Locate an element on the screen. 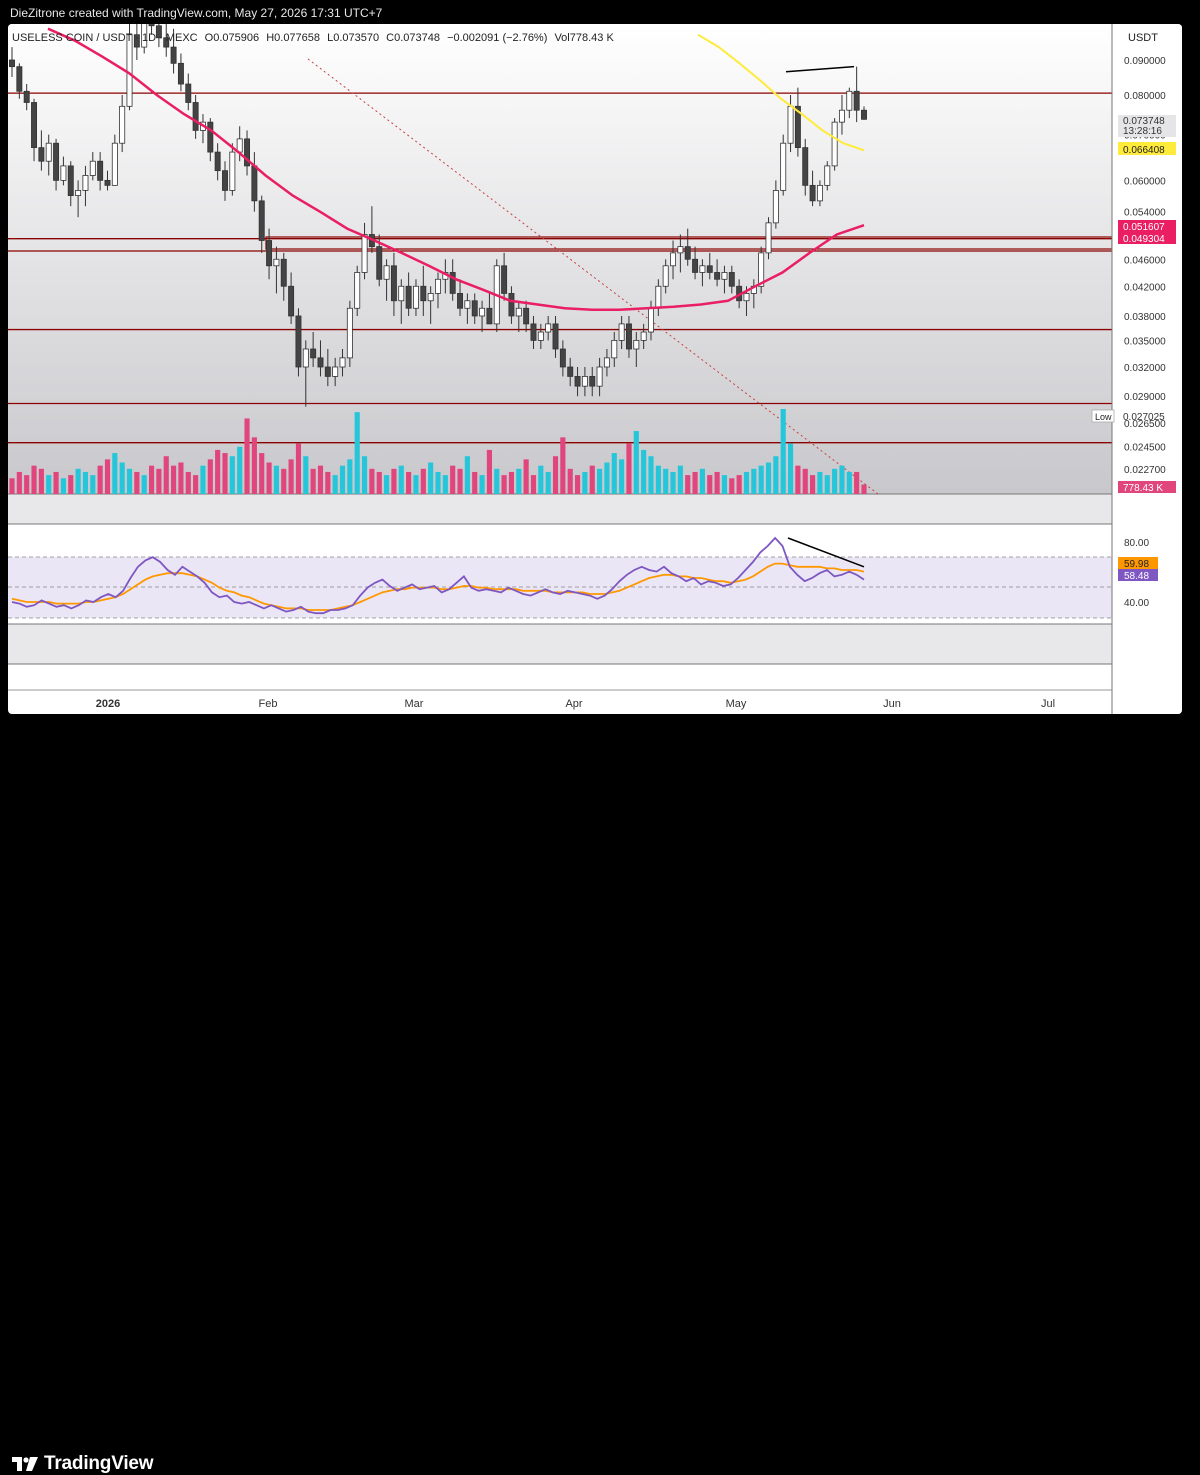 This screenshot has height=1475, width=1200. price-axis-label: 0.042000 is located at coordinates (1145, 287).